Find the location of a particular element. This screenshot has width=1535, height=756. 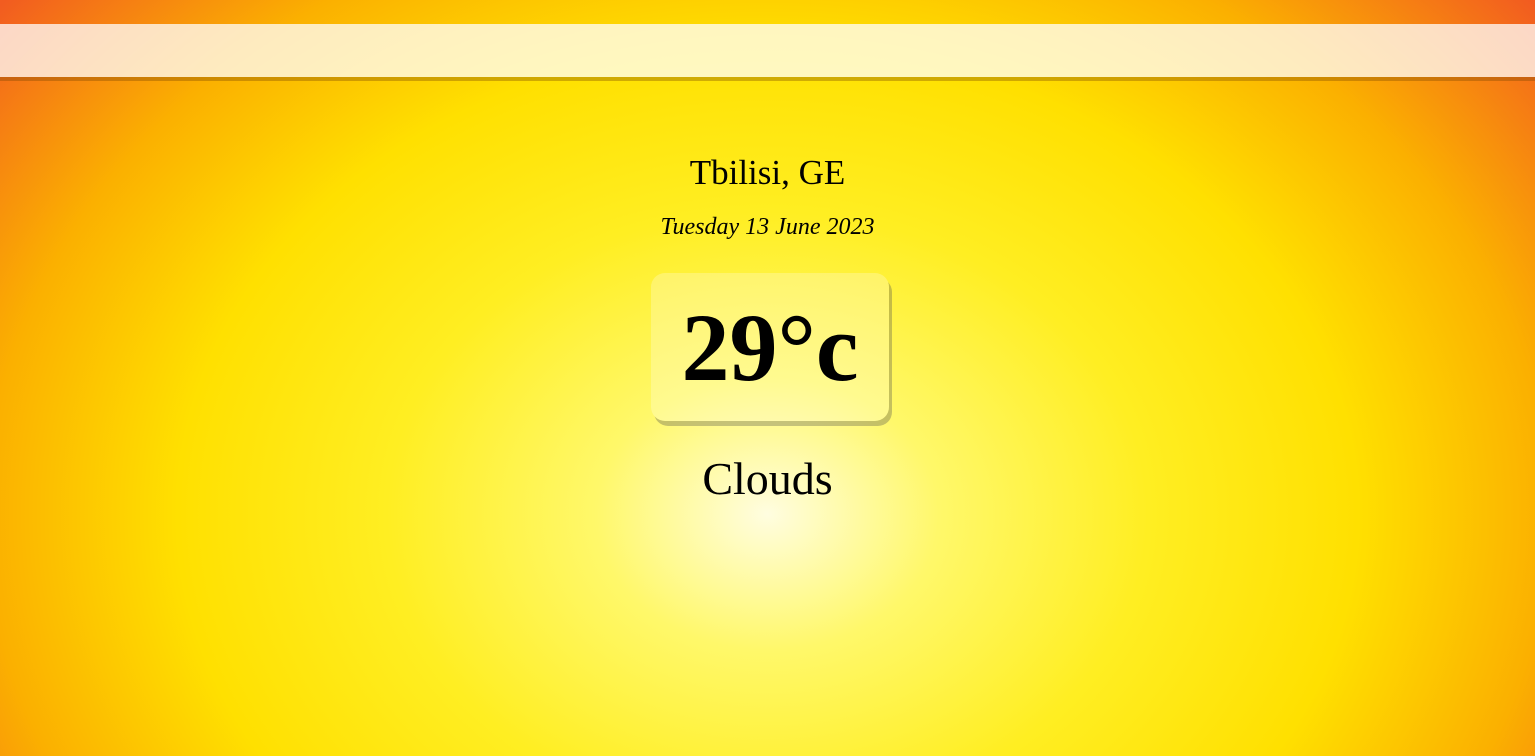

location-label: Tbilisi, GE is located at coordinates (767, 172).